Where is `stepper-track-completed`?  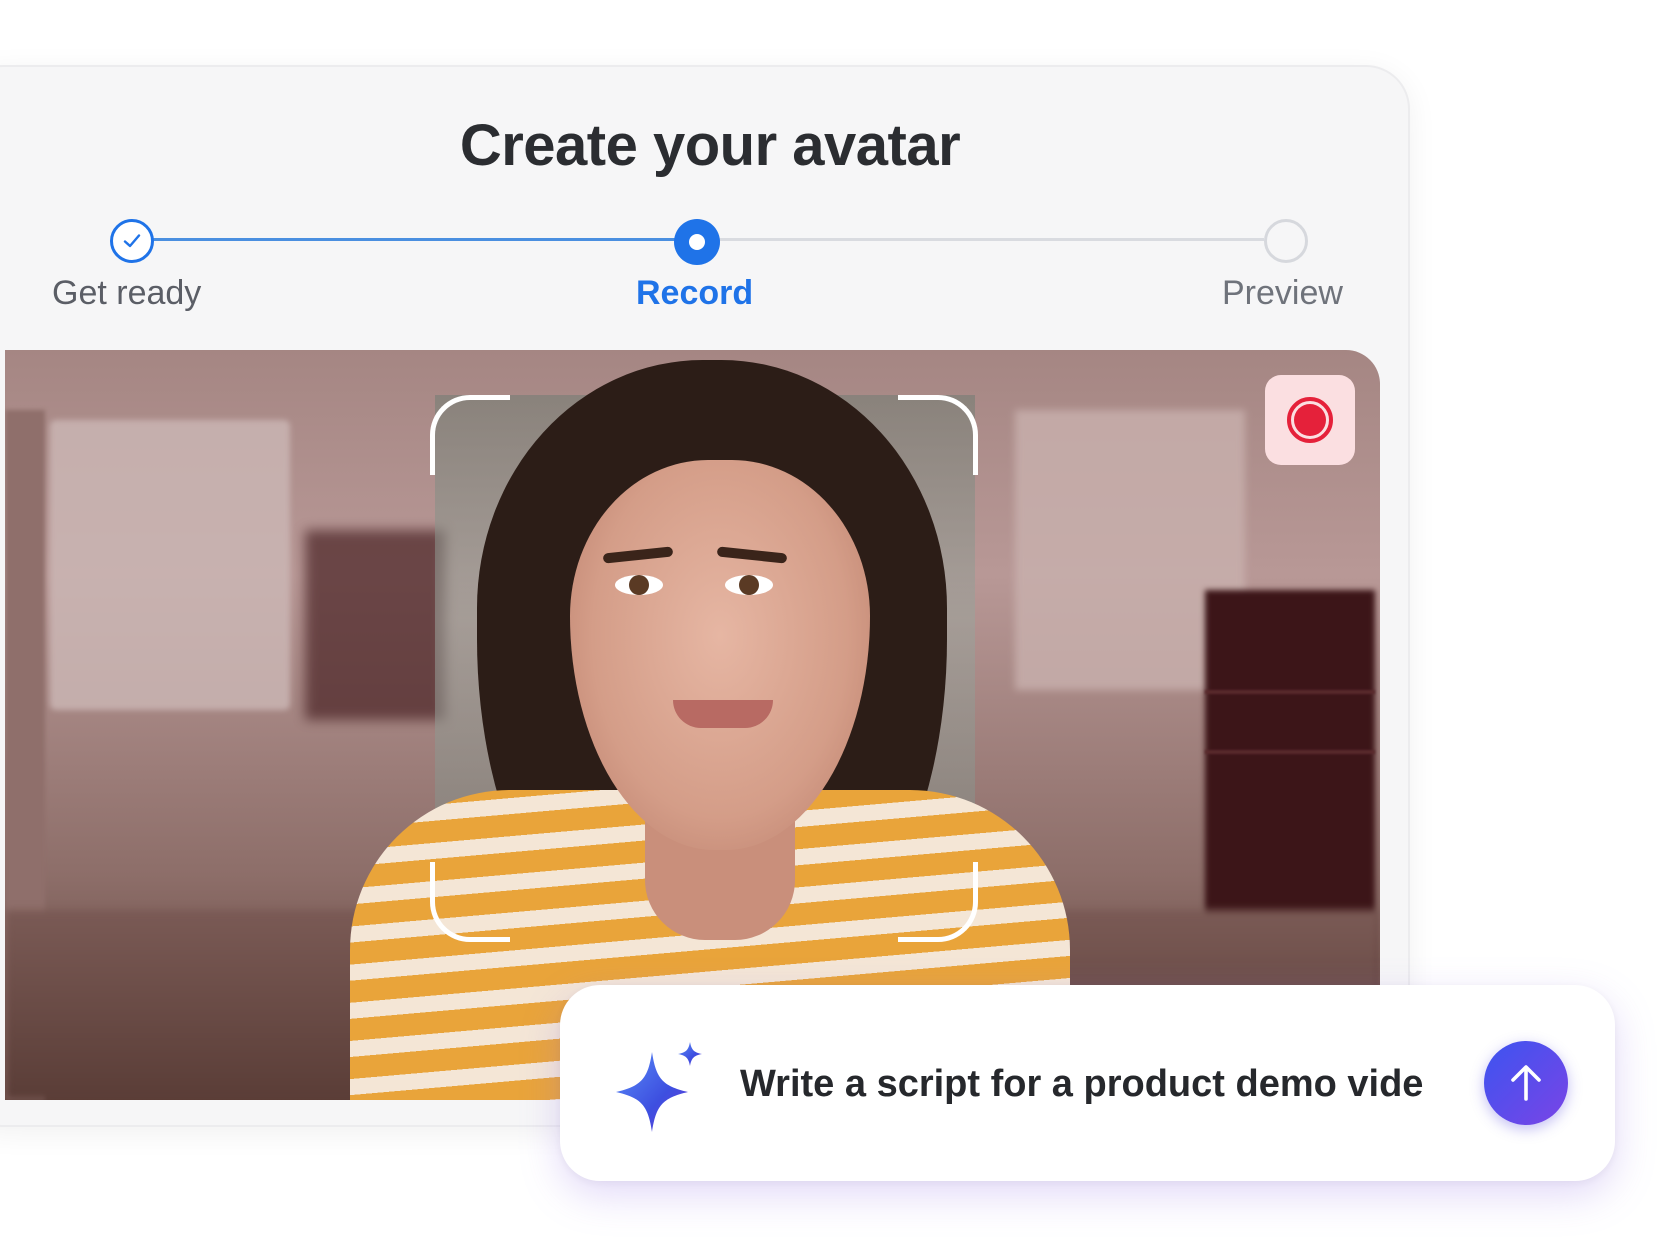
stepper-track-completed is located at coordinates (424, 239).